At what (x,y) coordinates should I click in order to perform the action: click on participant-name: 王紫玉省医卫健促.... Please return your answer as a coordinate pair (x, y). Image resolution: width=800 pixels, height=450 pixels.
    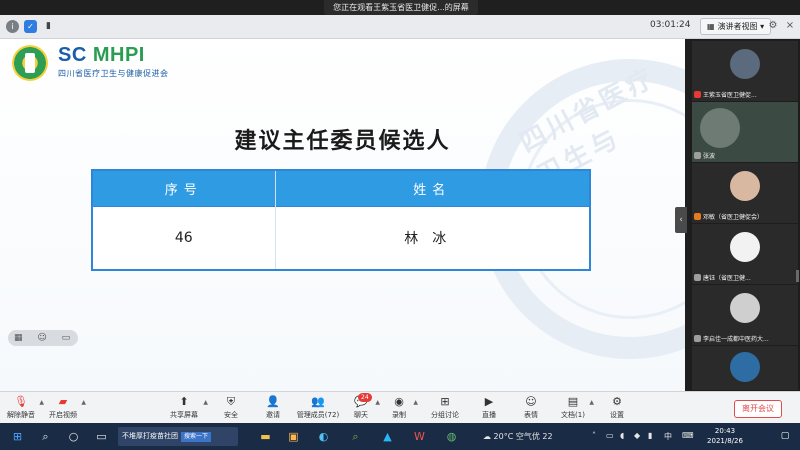
    Looking at the image, I should click on (730, 95).